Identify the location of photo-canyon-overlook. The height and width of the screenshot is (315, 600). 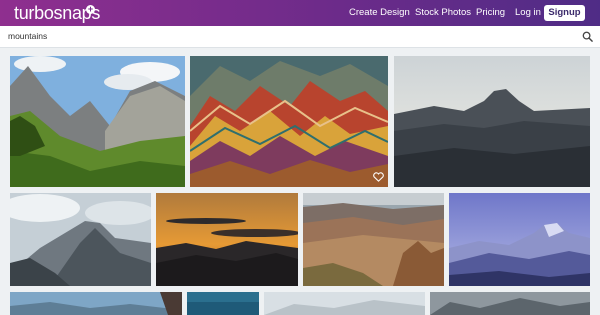
(373, 239).